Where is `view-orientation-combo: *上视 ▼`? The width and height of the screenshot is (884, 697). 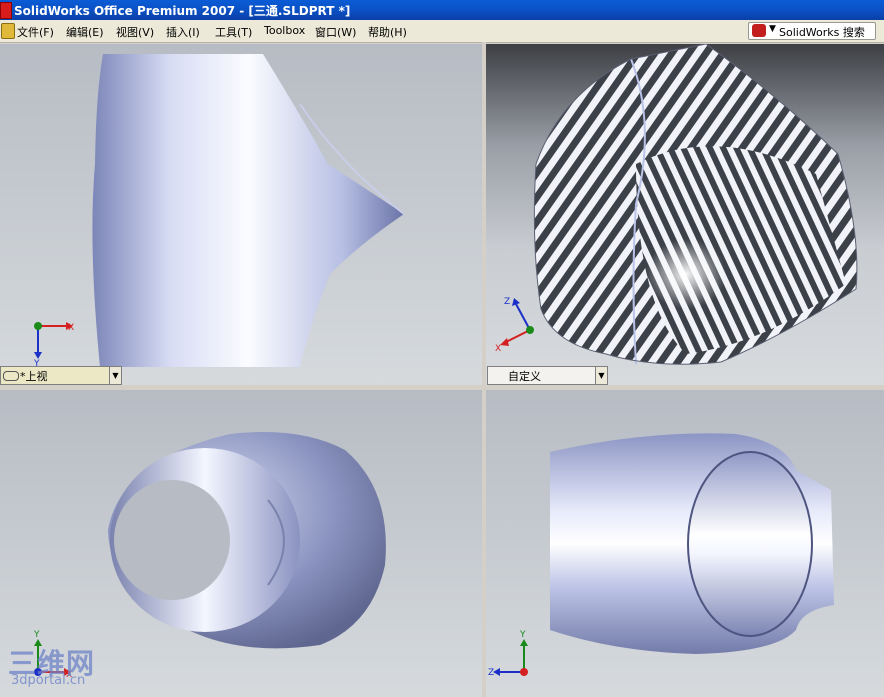 view-orientation-combo: *上视 ▼ is located at coordinates (61, 375).